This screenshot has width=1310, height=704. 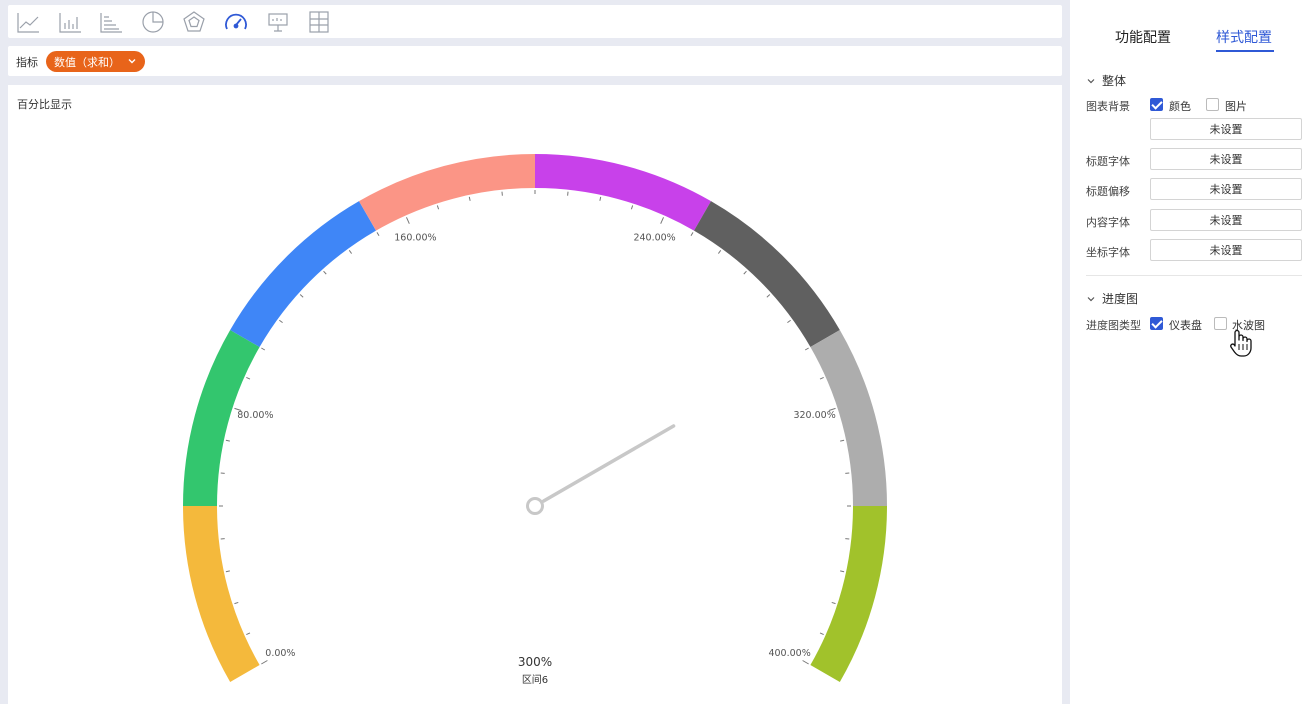 I want to click on section-divider, so click(x=1194, y=275).